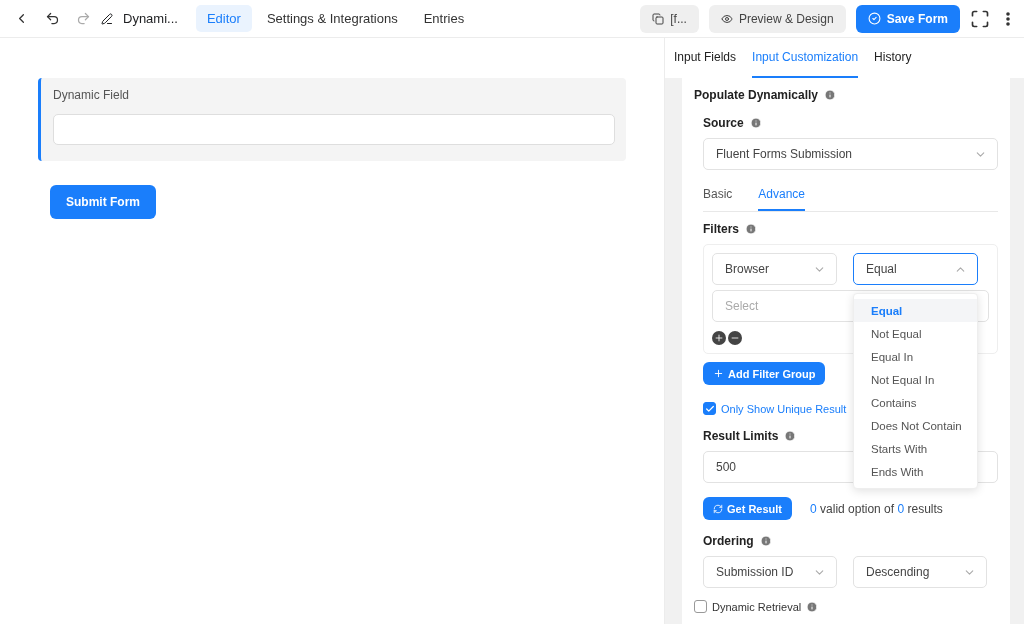 This screenshot has height=624, width=1024. What do you see at coordinates (735, 338) in the screenshot?
I see `remove-filter-button` at bounding box center [735, 338].